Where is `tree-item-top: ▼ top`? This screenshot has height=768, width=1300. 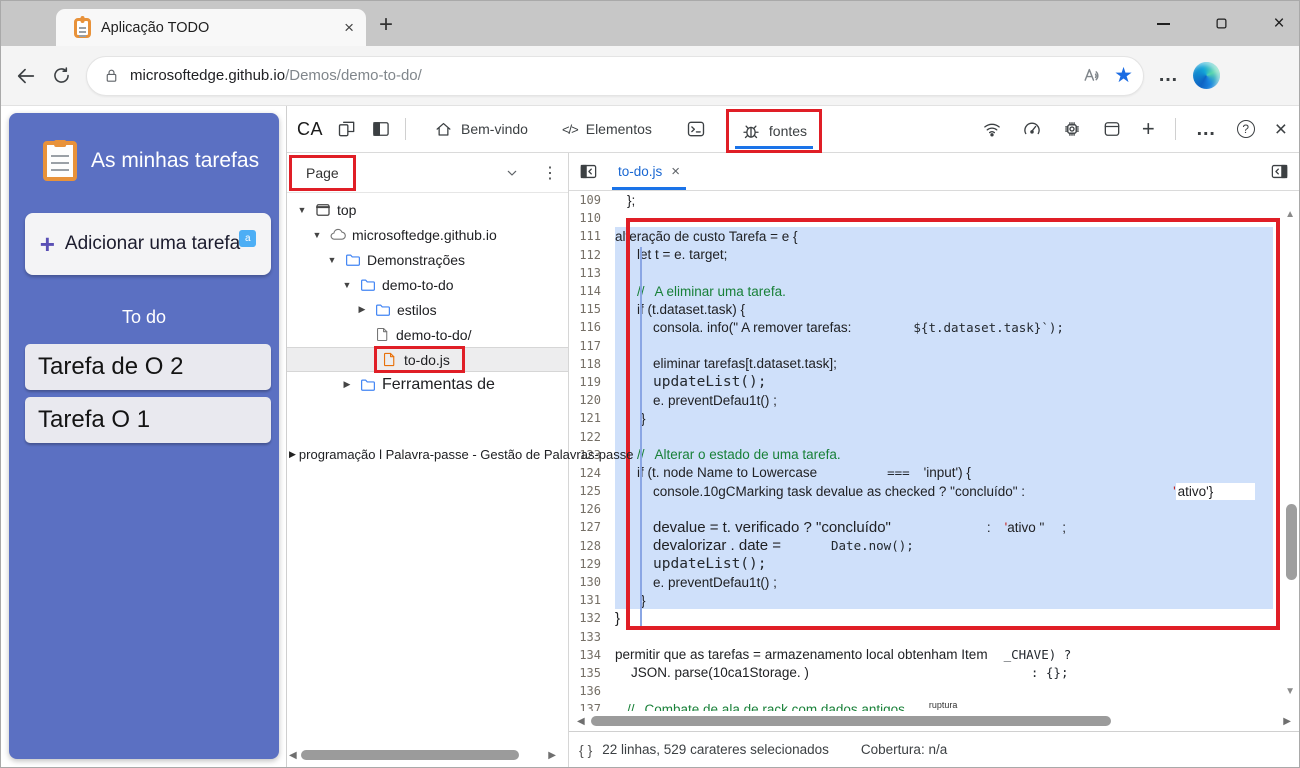
tree-item-top: ▼ top is located at coordinates (427, 209).